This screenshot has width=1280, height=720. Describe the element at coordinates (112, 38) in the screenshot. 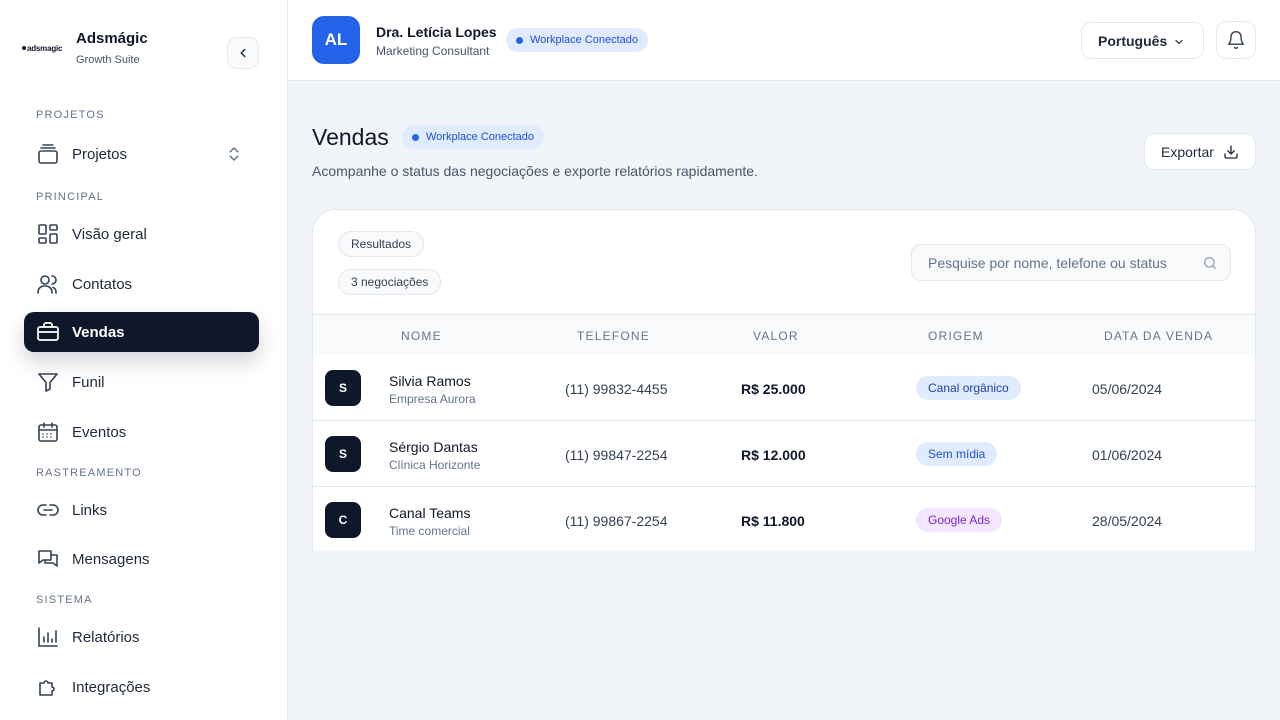

I see `brand-name: Adsmágic` at that location.